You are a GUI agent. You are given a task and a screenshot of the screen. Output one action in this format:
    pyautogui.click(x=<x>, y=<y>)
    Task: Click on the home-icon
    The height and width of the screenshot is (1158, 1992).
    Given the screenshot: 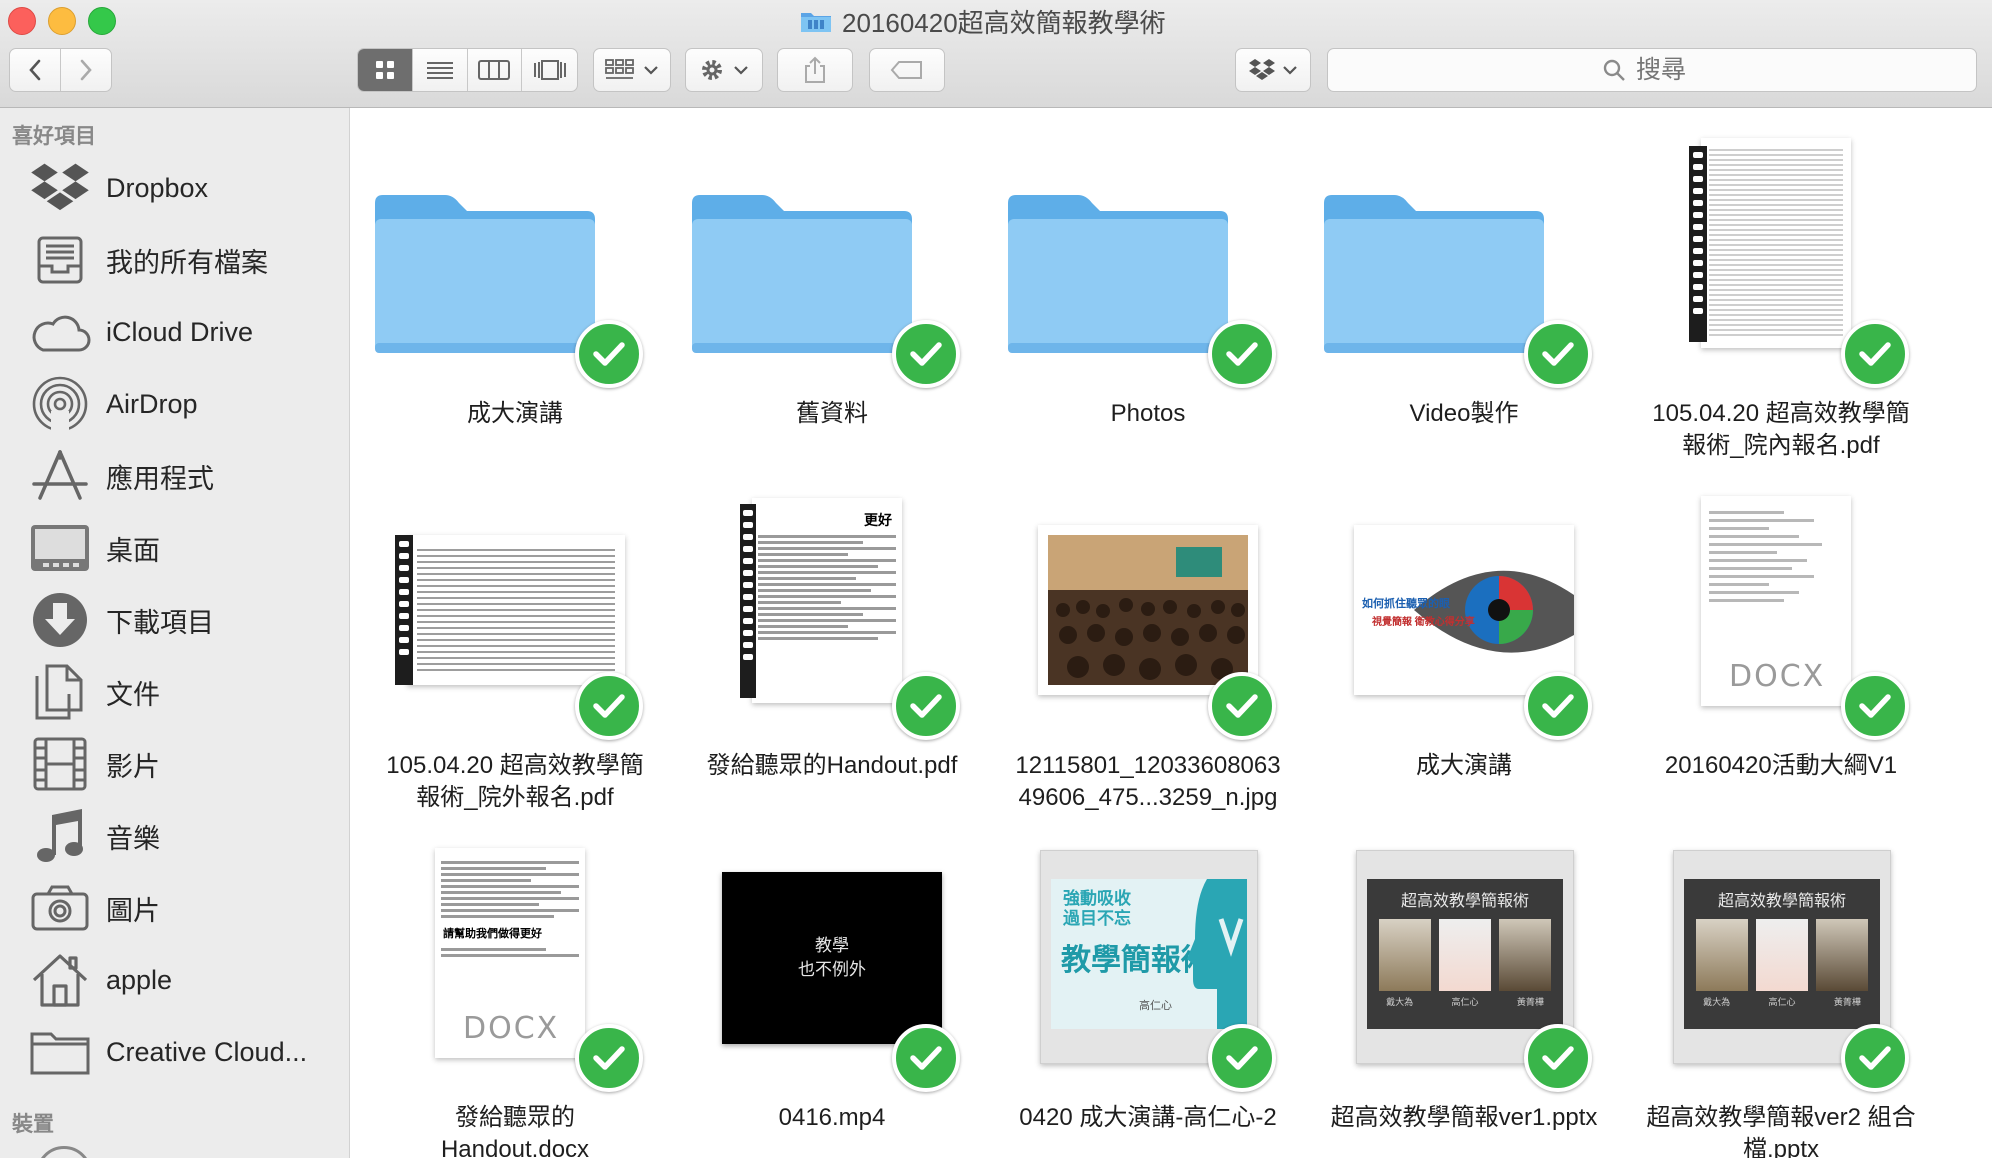 What is the action you would take?
    pyautogui.click(x=60, y=980)
    